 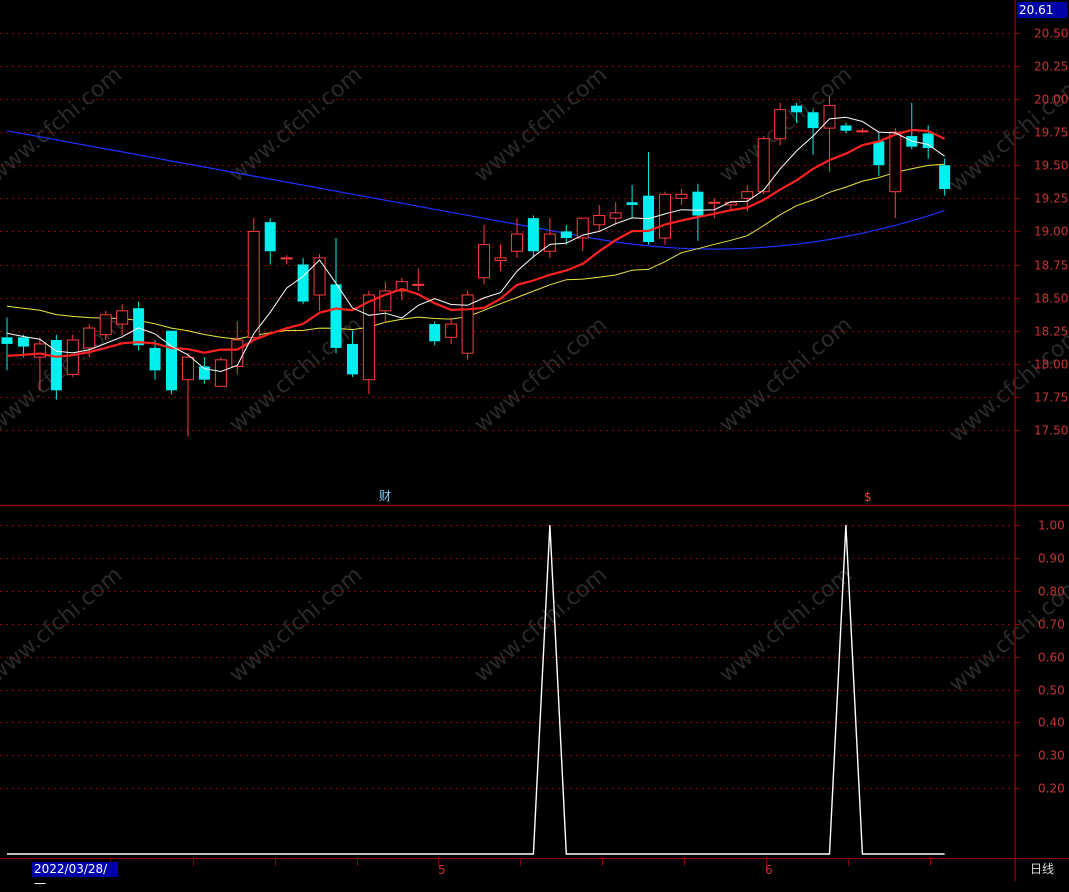 I want to click on price-tick-label: 18.50, so click(x=1051, y=299).